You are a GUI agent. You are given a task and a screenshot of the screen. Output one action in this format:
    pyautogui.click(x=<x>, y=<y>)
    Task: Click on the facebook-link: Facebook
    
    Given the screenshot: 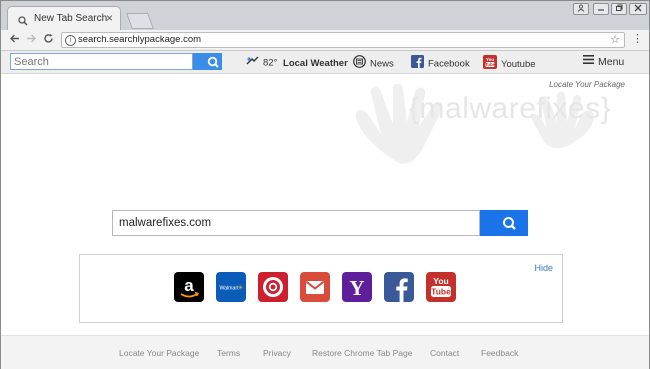 What is the action you would take?
    pyautogui.click(x=440, y=64)
    